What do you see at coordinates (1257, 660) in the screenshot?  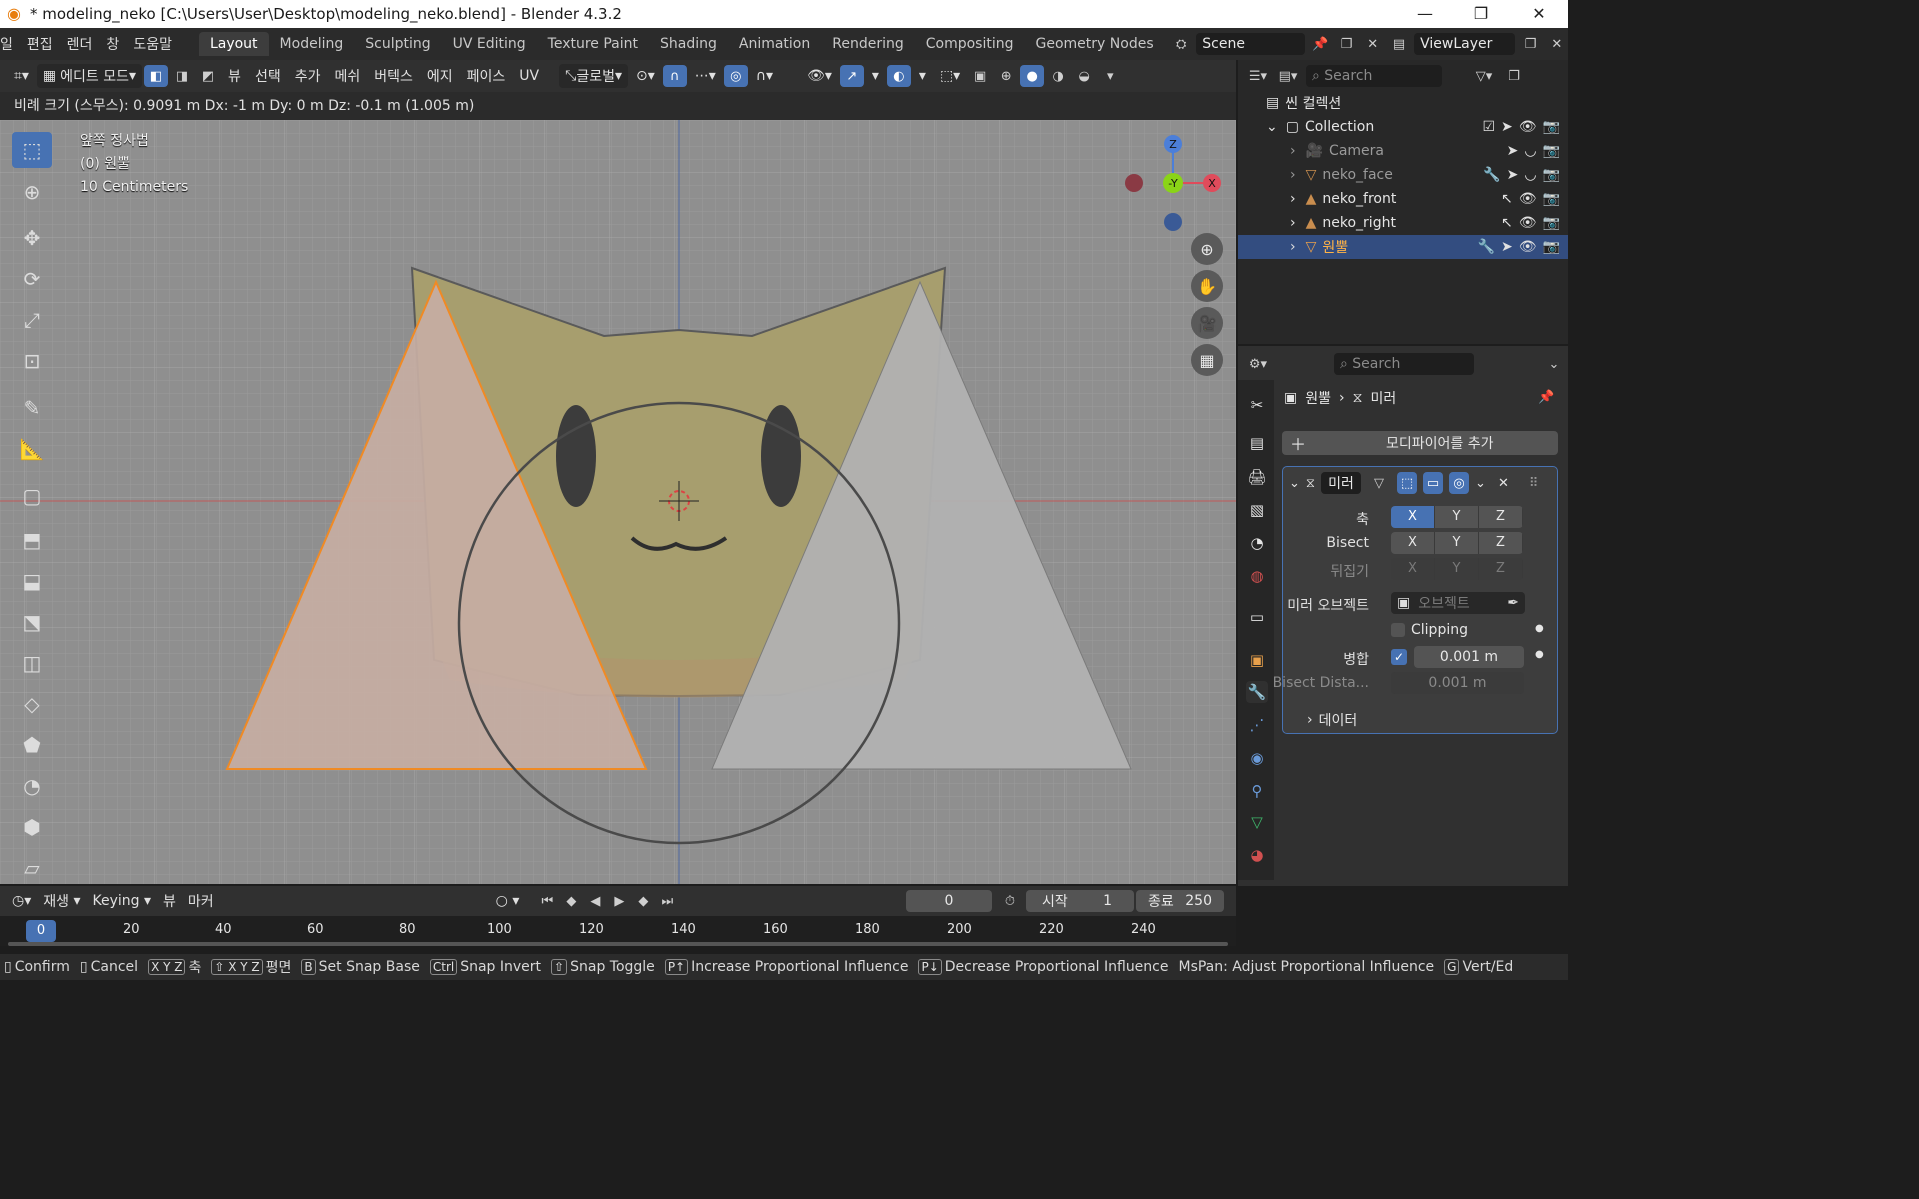 I see `object-tab-icon: ▣` at bounding box center [1257, 660].